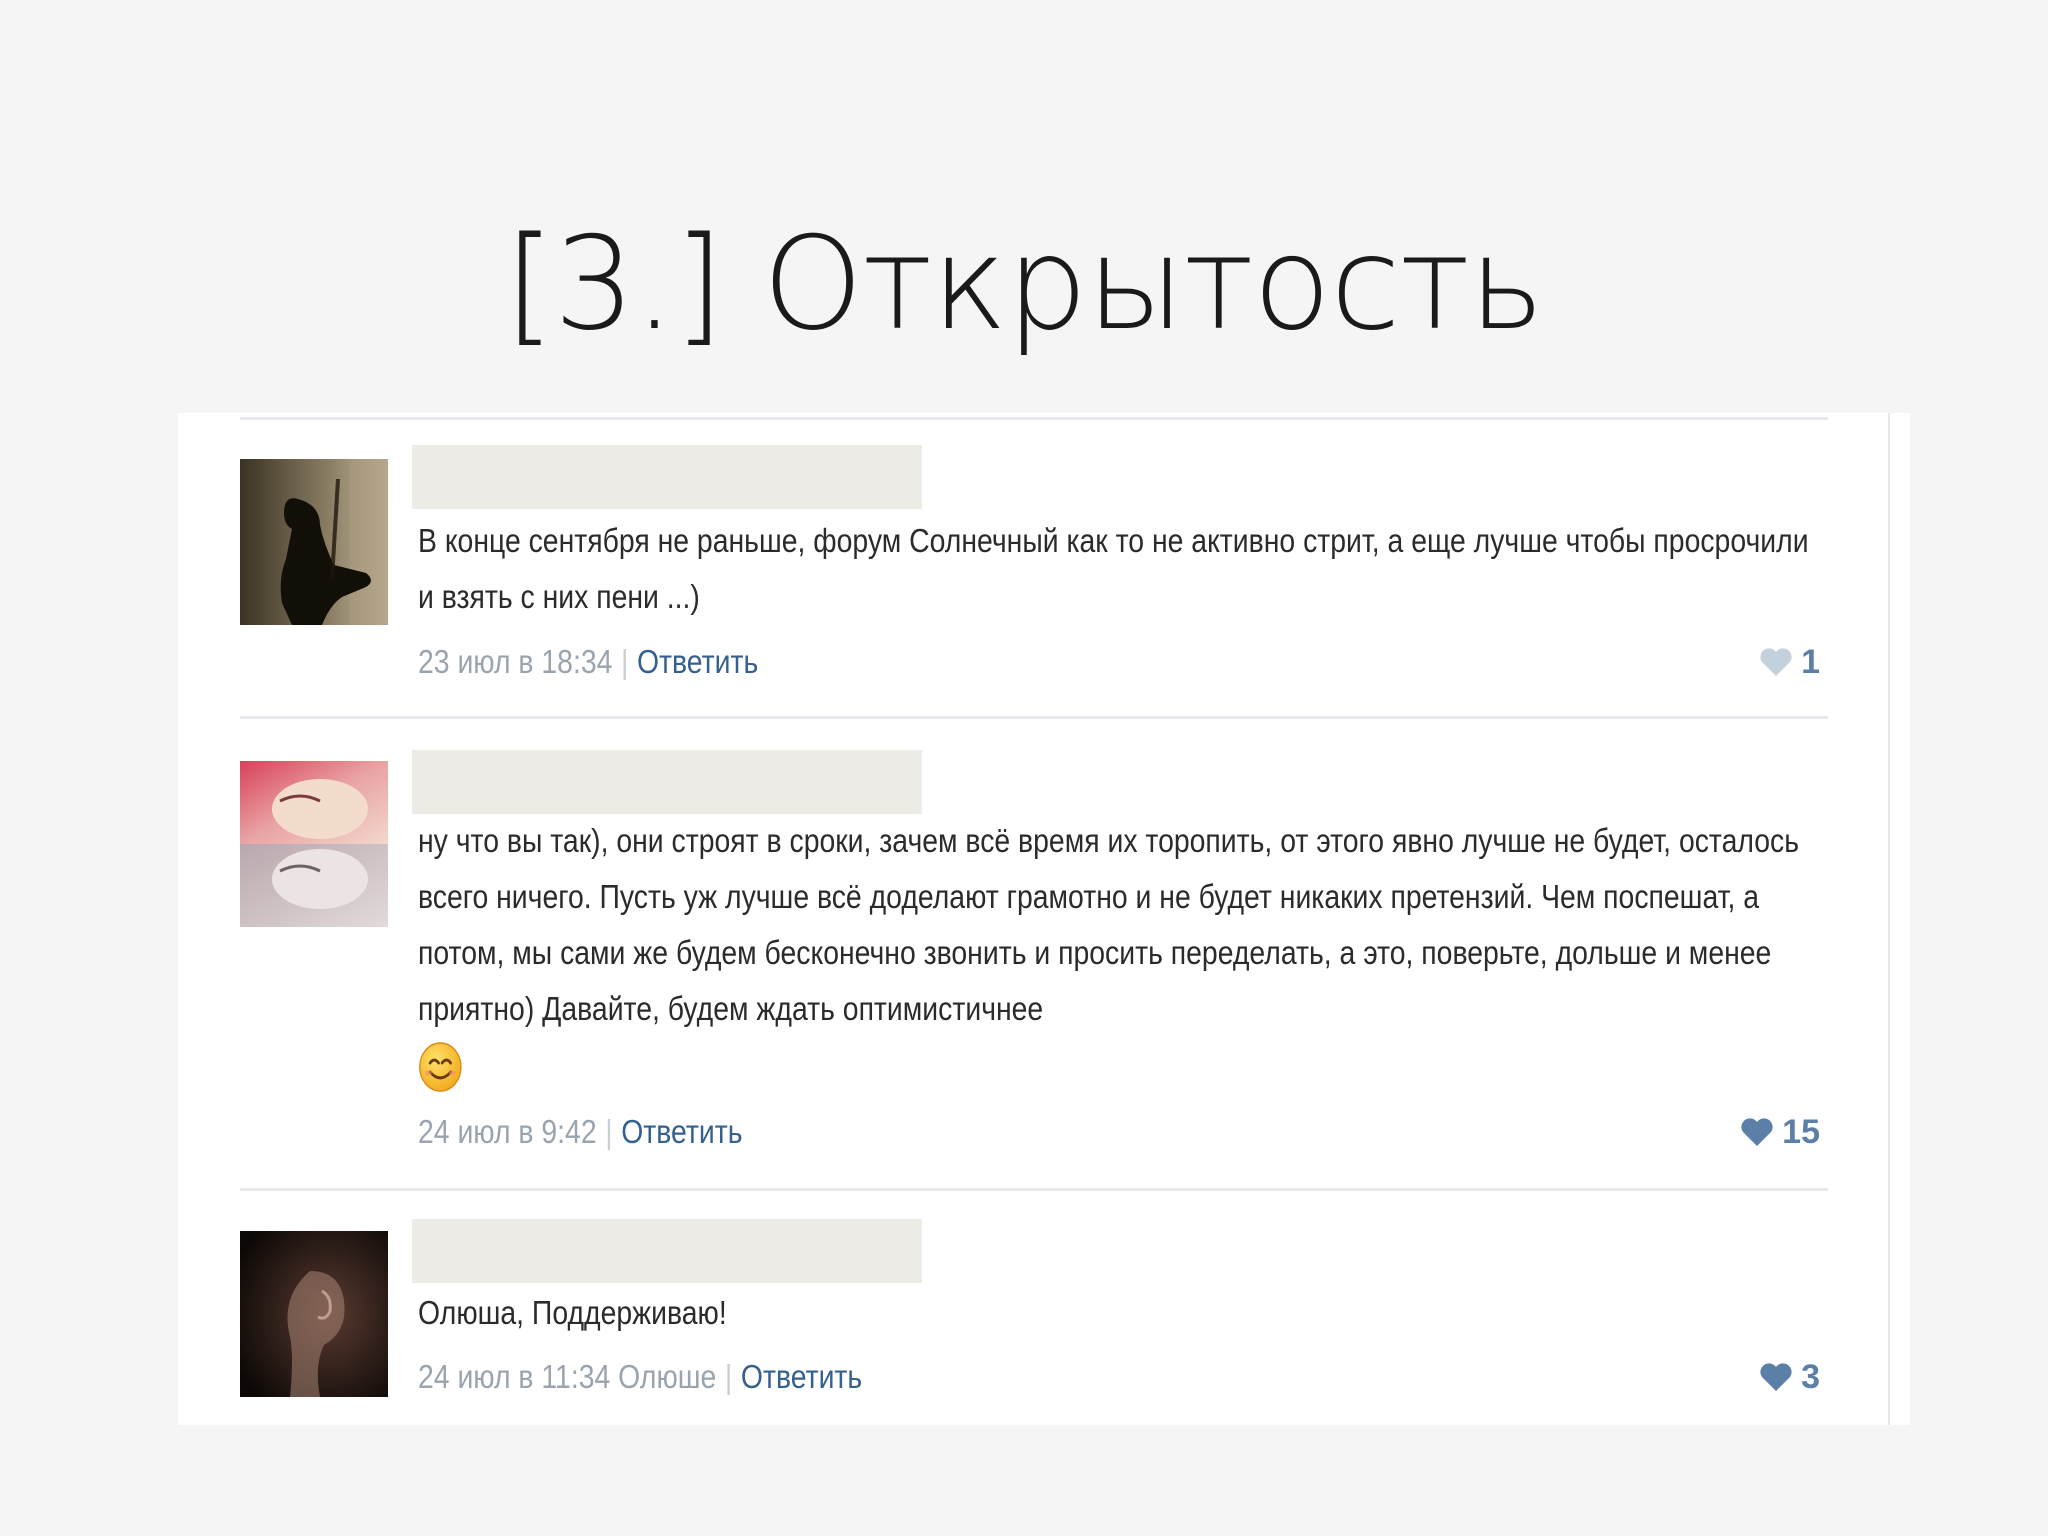  I want to click on comment-meta: 24 июл в 9:42 | Ответить, so click(580, 1132).